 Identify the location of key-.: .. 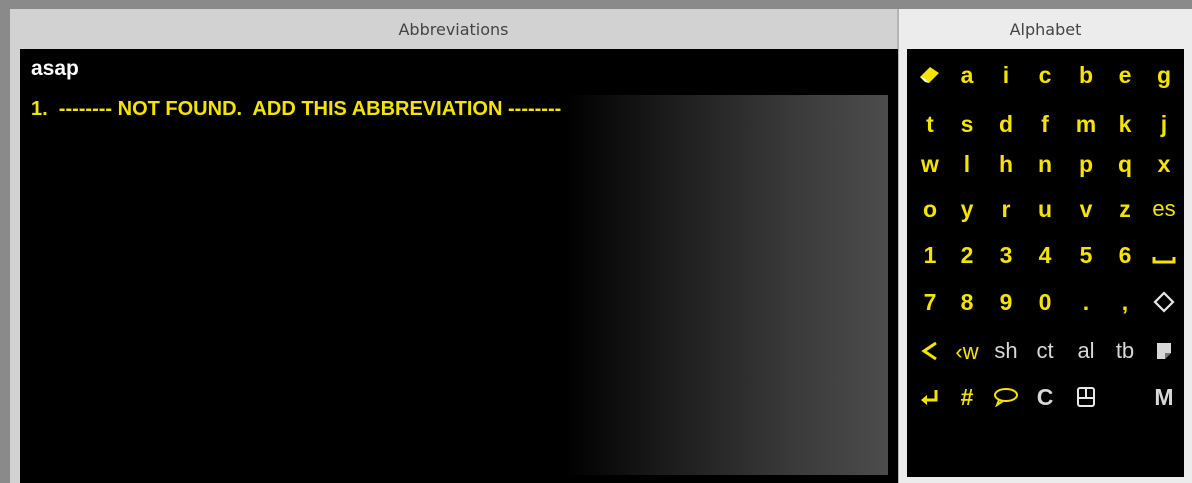
(1086, 302).